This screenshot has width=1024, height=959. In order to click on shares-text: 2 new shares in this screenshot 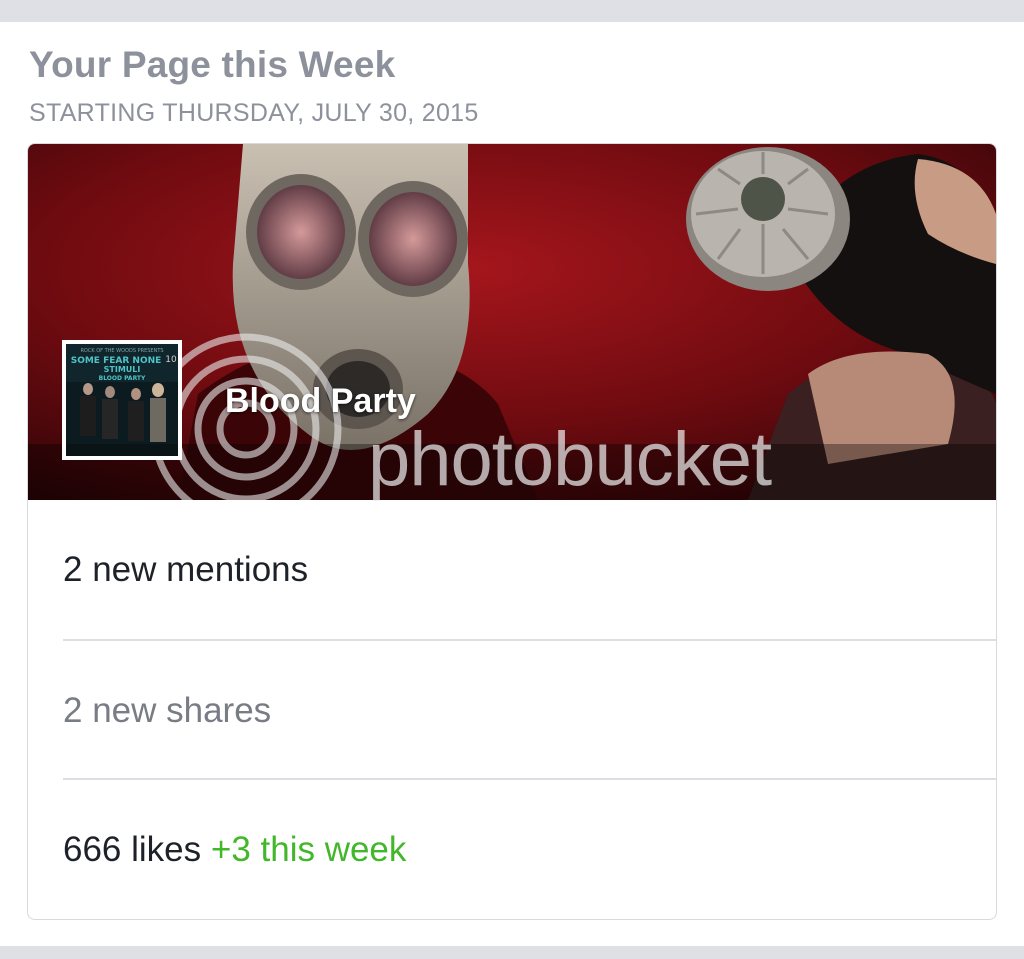, I will do `click(167, 710)`.